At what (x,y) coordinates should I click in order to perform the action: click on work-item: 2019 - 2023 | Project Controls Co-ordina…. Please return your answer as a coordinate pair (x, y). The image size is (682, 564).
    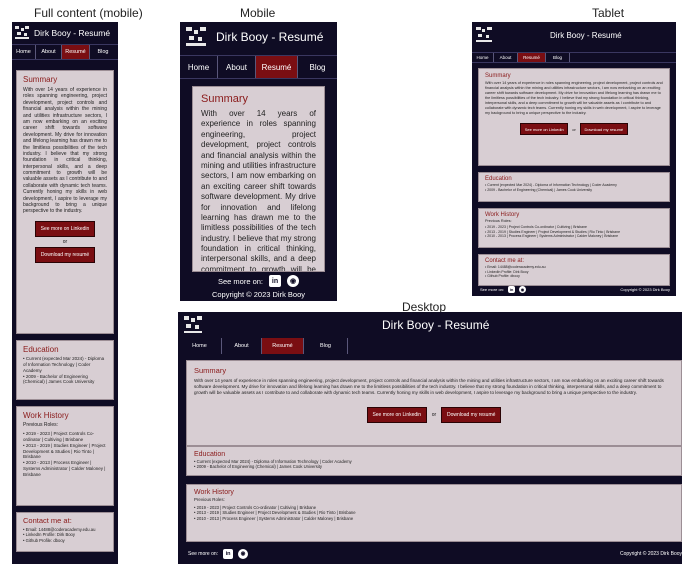
    Looking at the image, I should click on (65, 437).